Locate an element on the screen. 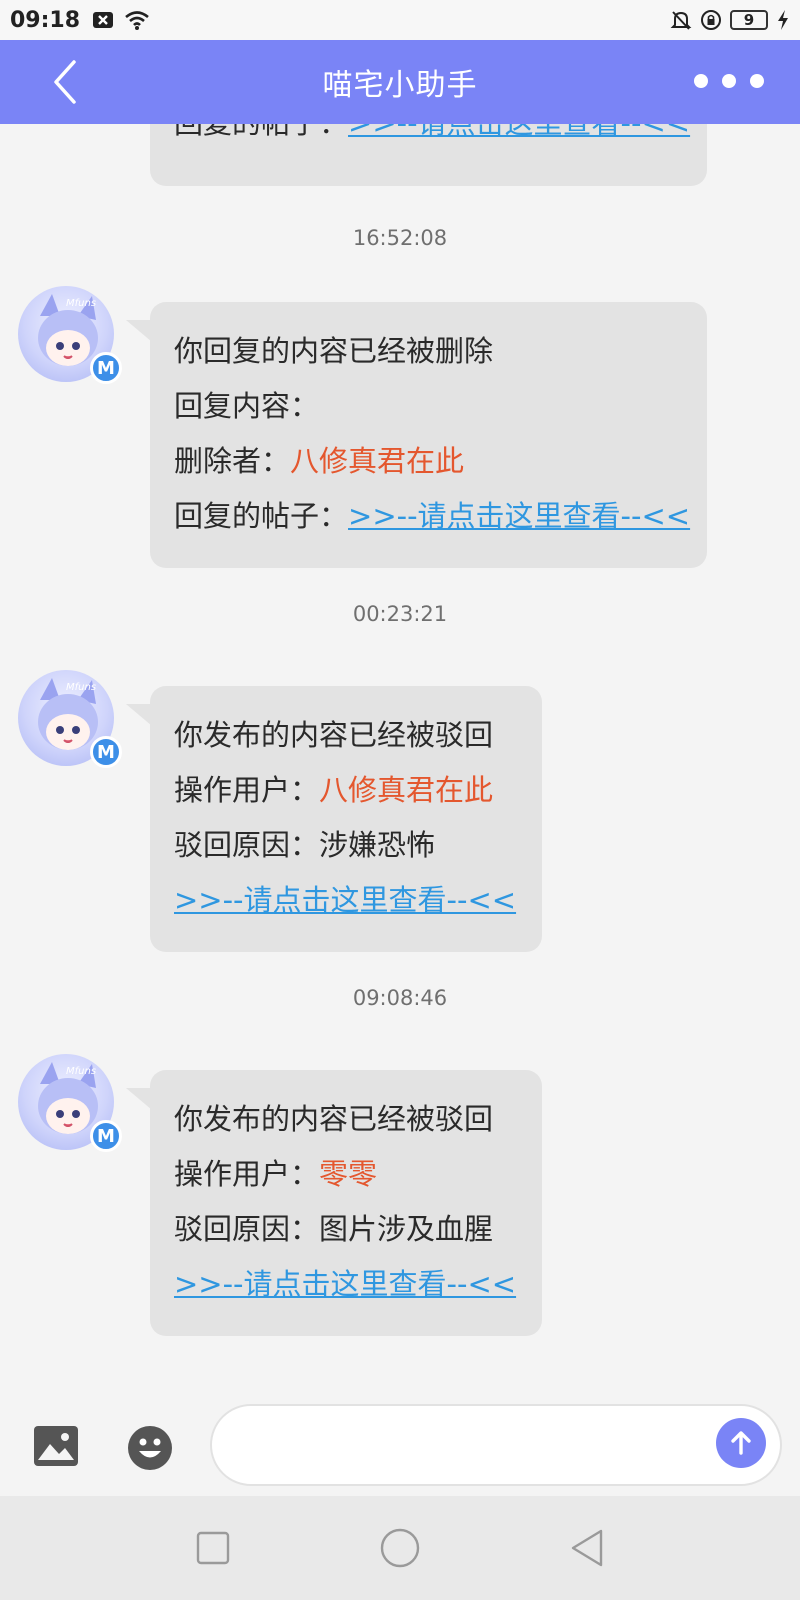  message-line: 删除者：八修真君在此 is located at coordinates (319, 461).